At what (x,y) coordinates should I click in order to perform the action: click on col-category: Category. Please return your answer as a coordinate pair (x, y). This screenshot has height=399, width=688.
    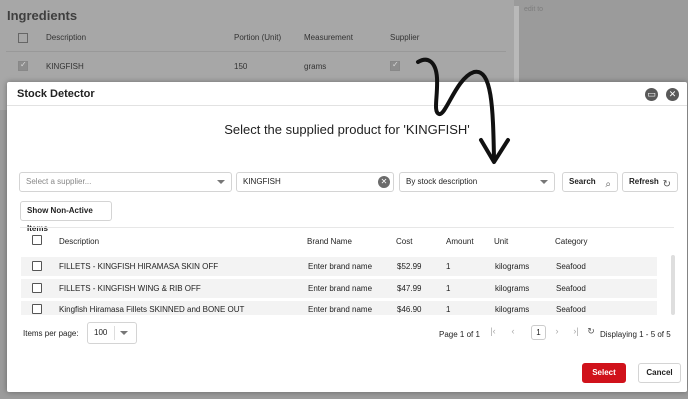
    Looking at the image, I should click on (571, 241).